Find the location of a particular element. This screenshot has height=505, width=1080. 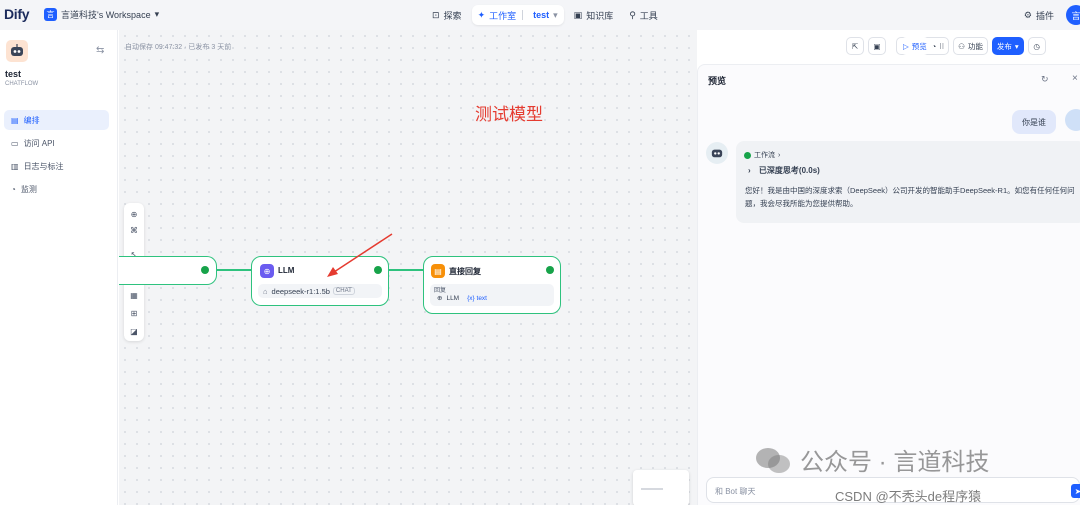

red-arrow-annotation is located at coordinates (360, 255).